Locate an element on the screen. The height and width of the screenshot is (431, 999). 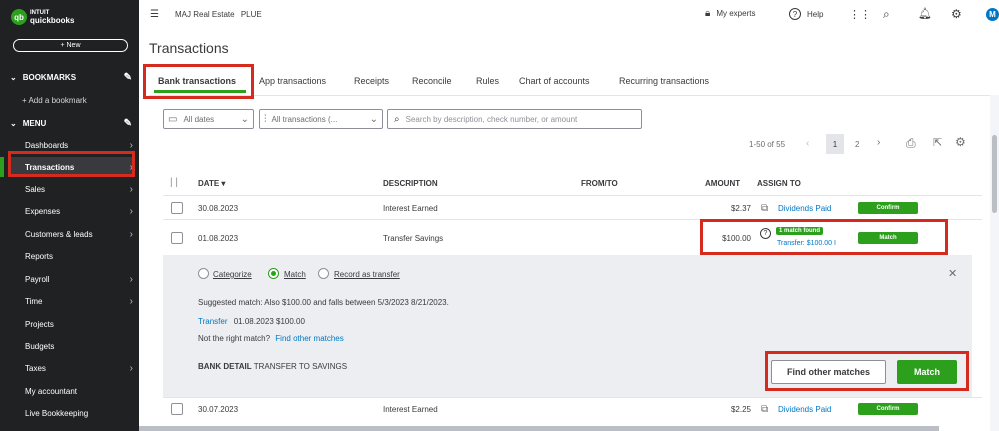
radio-record-transfer is located at coordinates (323, 273).